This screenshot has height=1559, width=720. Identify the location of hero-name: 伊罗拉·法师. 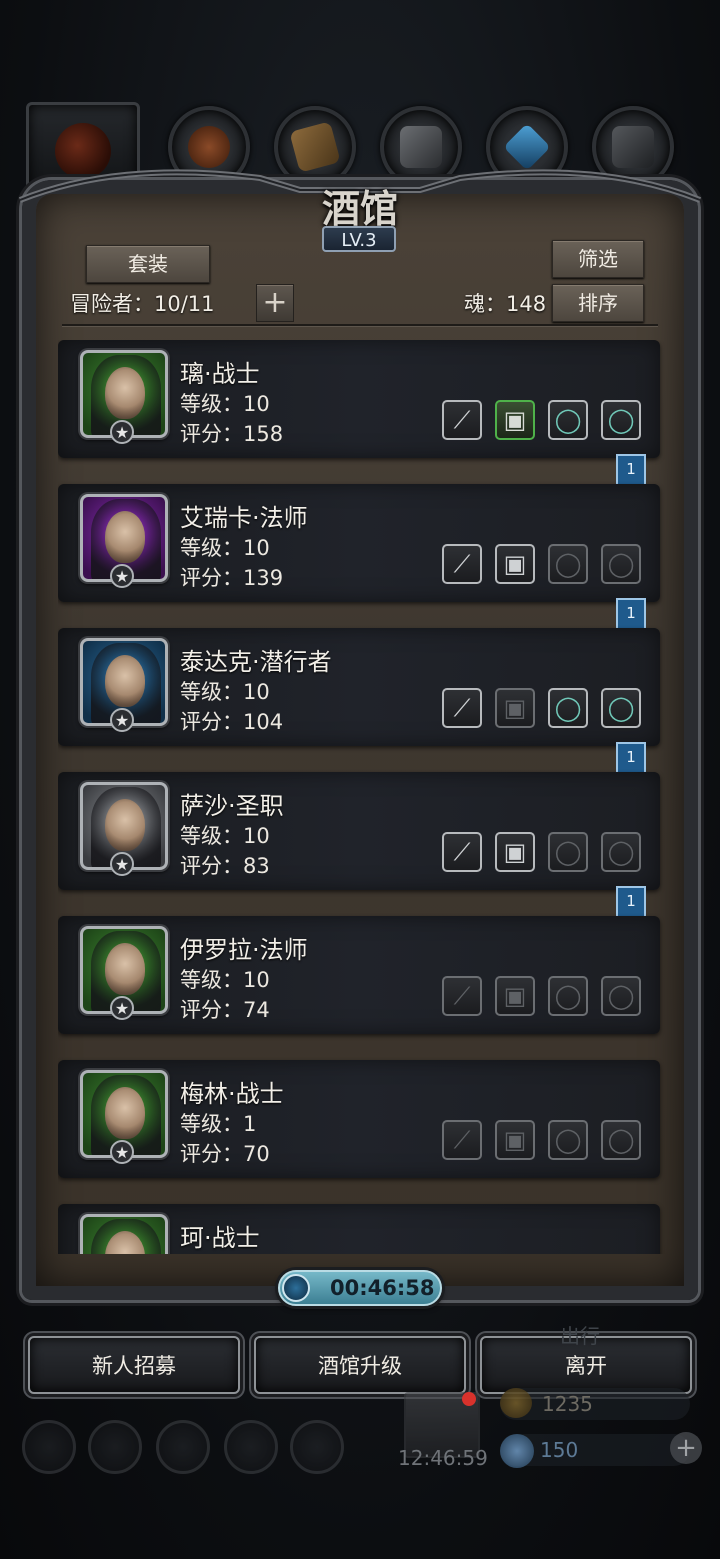
(244, 950).